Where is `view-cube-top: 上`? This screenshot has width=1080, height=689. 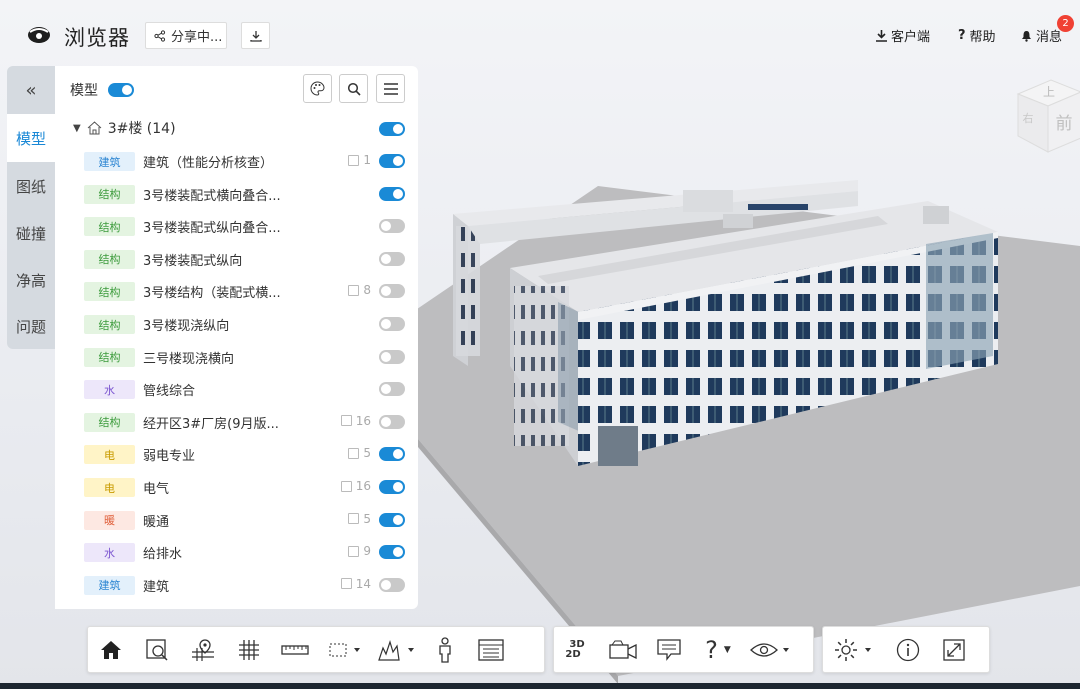
view-cube-top: 上 is located at coordinates (1049, 92).